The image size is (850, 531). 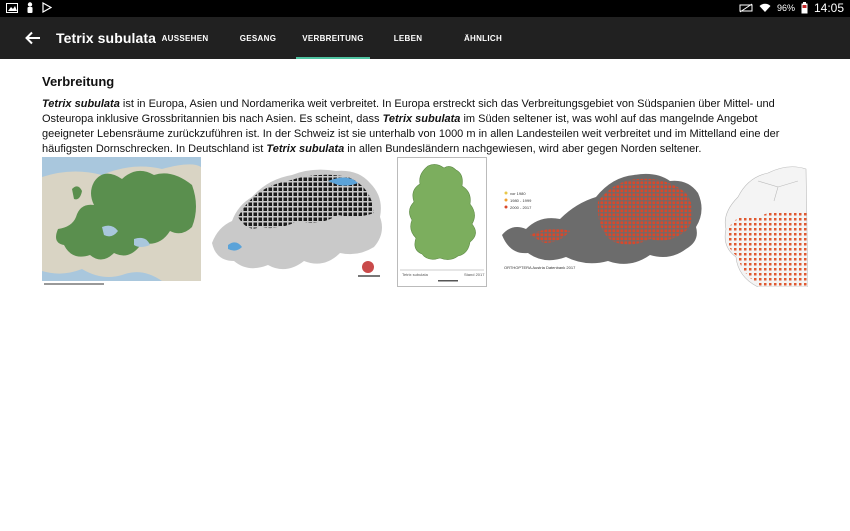 I want to click on person-icon, so click(x=30, y=7).